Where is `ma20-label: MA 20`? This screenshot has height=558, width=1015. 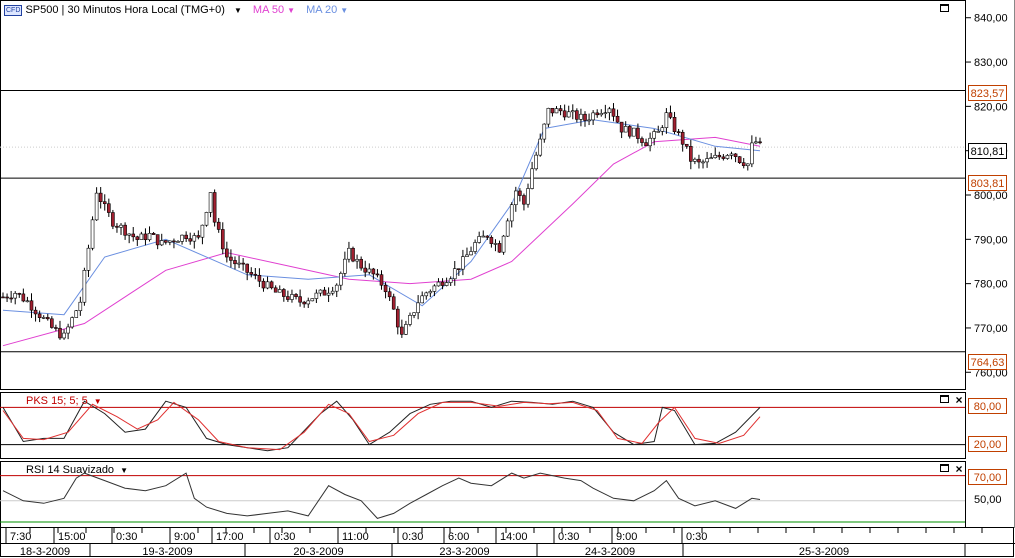
ma20-label: MA 20 is located at coordinates (321, 10).